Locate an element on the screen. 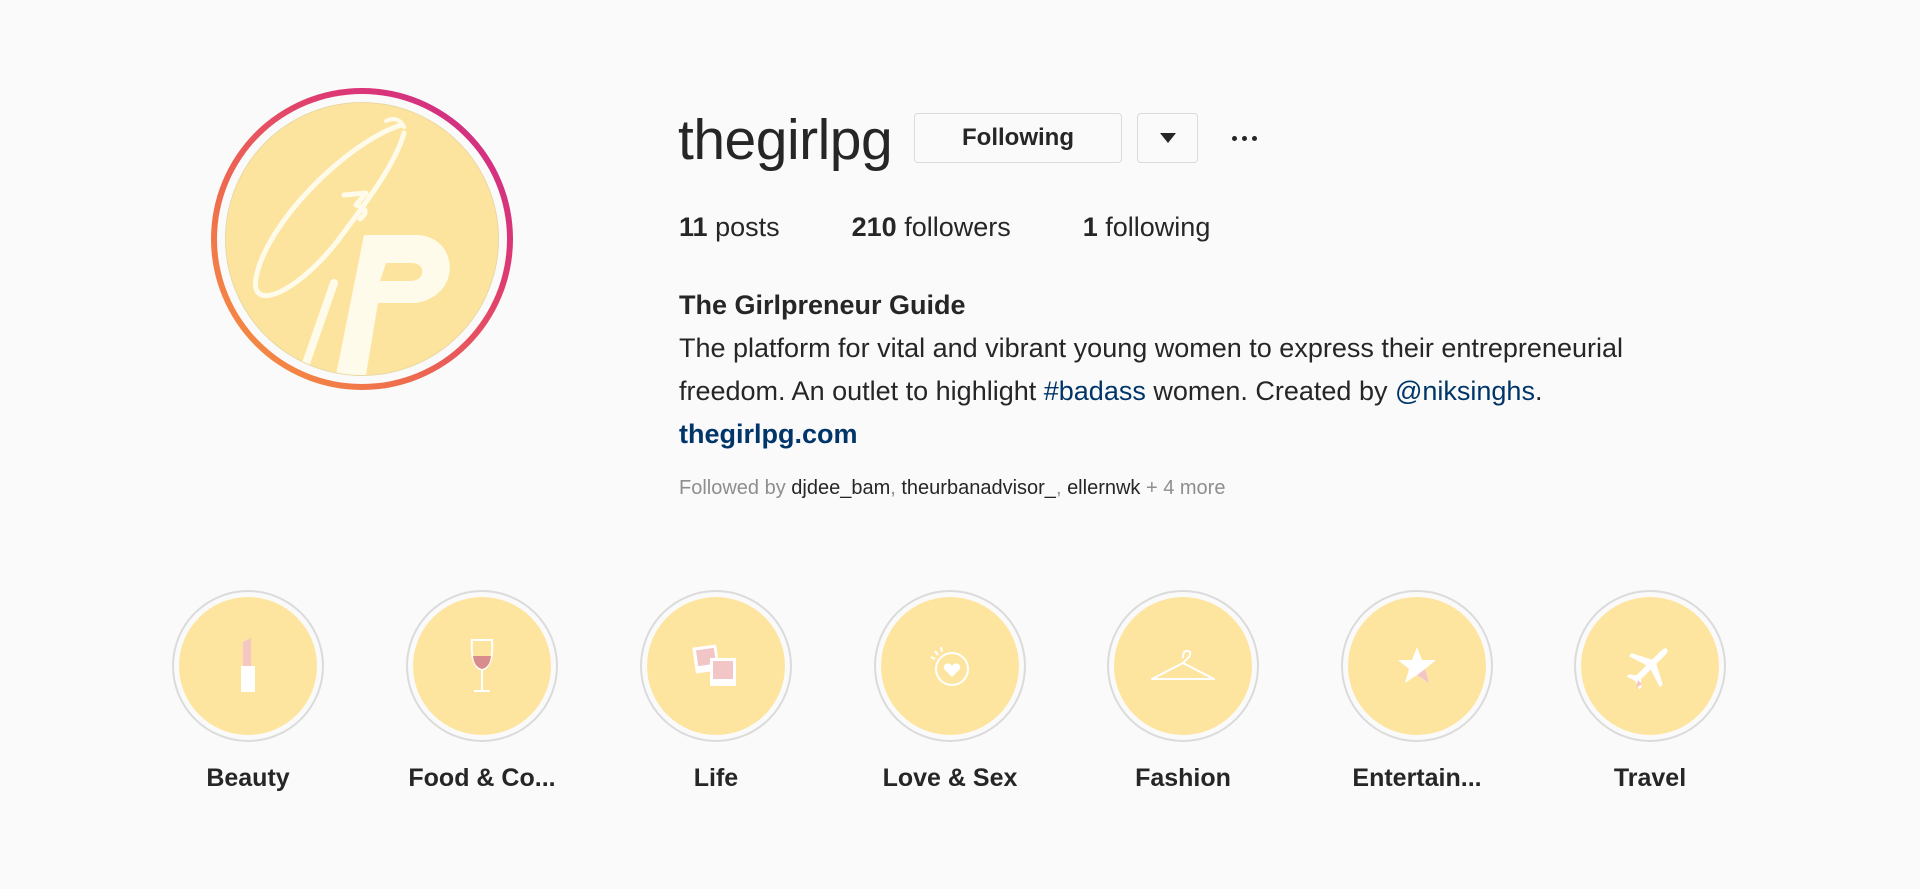 Image resolution: width=1920 pixels, height=889 pixels. followers-link: 210 followers is located at coordinates (931, 227).